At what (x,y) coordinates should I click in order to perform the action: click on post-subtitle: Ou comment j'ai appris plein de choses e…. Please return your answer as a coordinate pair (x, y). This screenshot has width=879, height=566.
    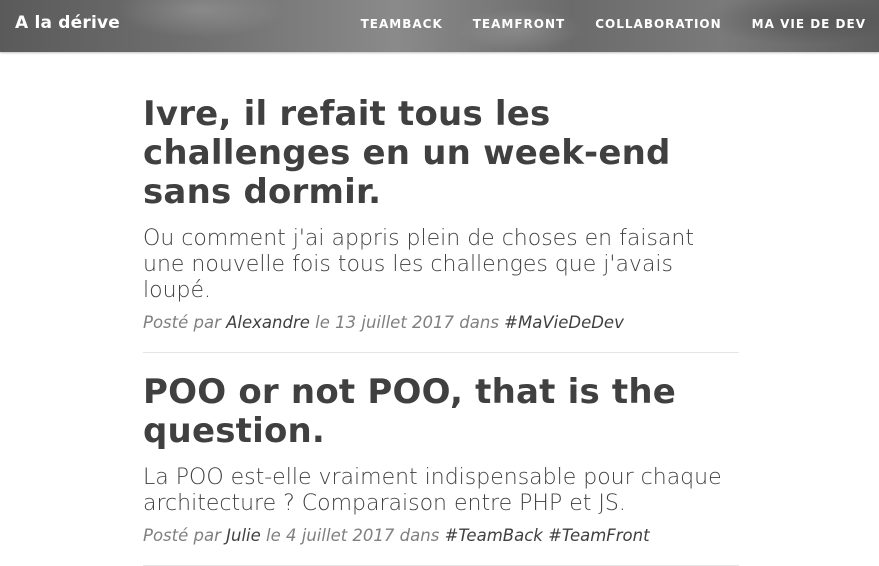
    Looking at the image, I should click on (441, 265).